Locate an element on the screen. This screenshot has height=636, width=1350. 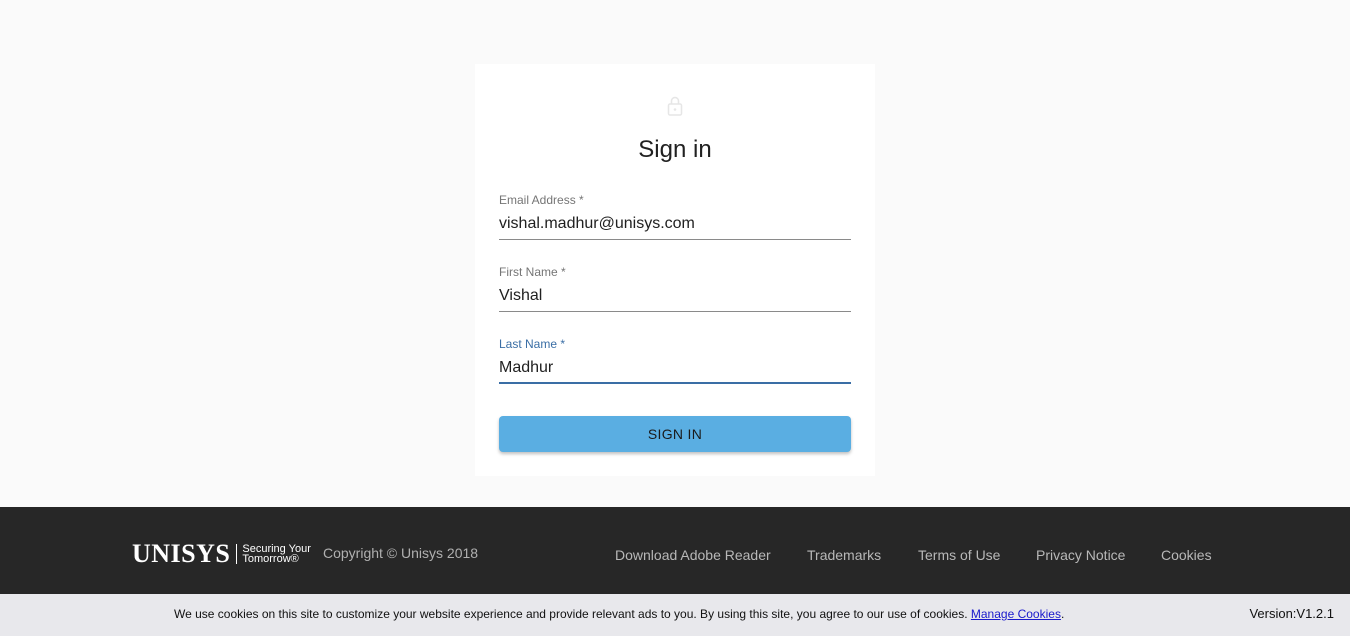
first-name-field: First Name * Vishal is located at coordinates (675, 288).